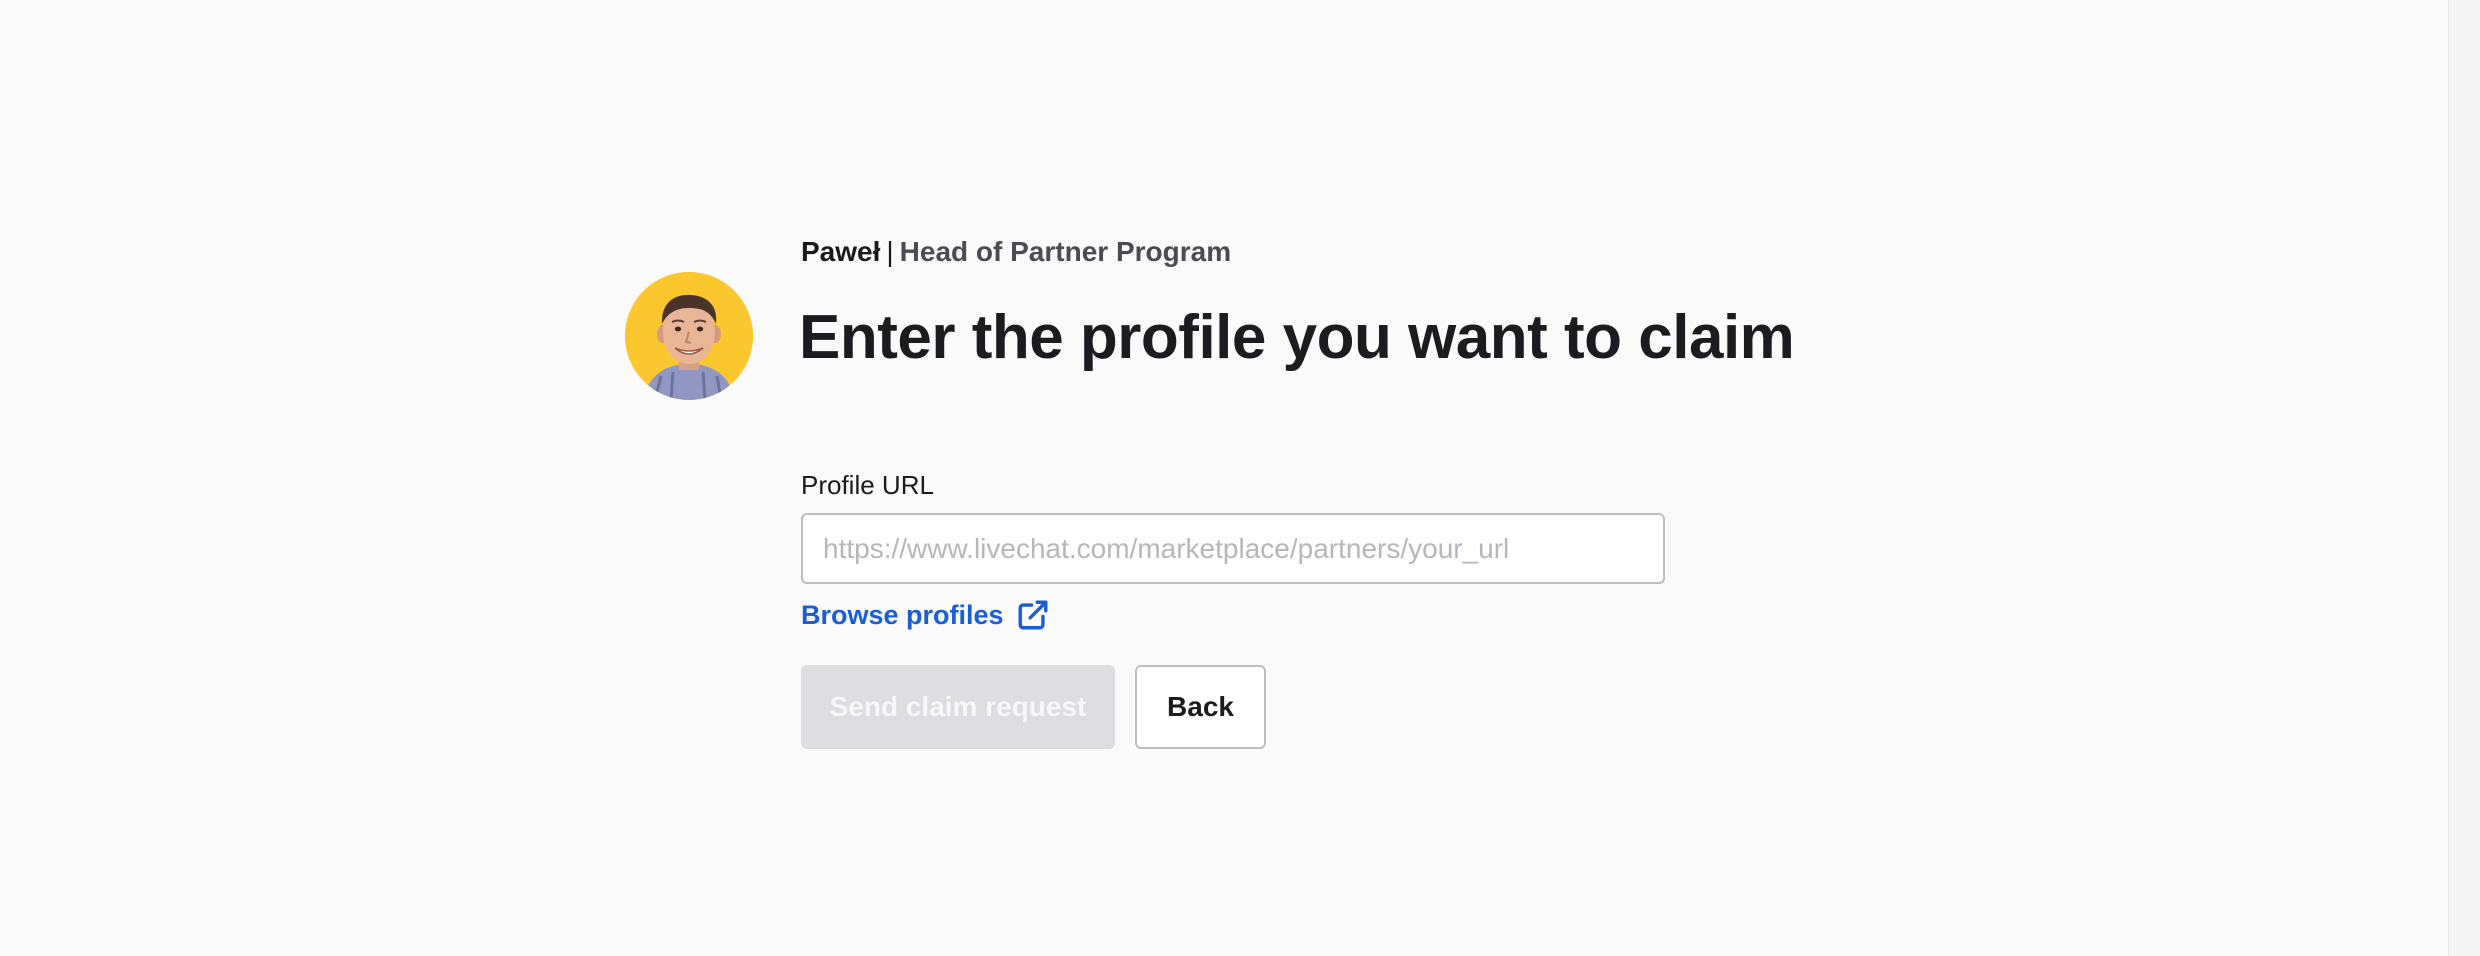 The width and height of the screenshot is (2480, 956). I want to click on send-claim-request-button: Send claim request, so click(958, 707).